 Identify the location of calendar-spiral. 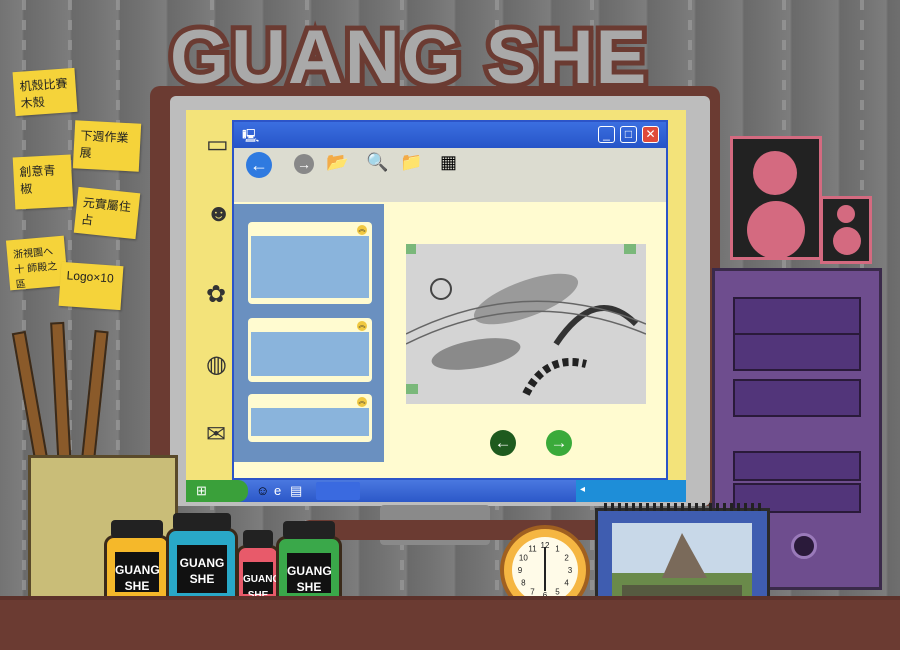
(684, 507).